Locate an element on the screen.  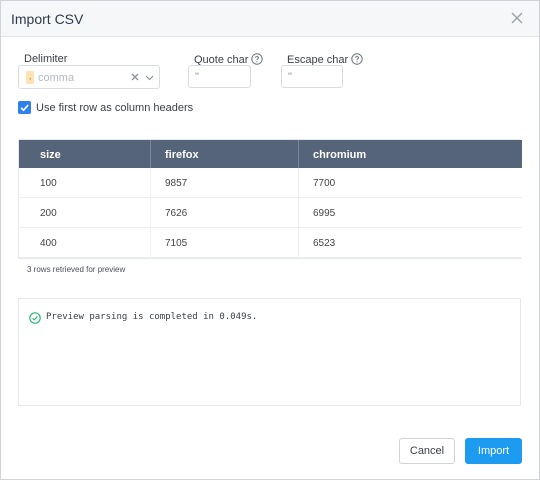
table-row: 100 9857 7700 is located at coordinates (270, 183).